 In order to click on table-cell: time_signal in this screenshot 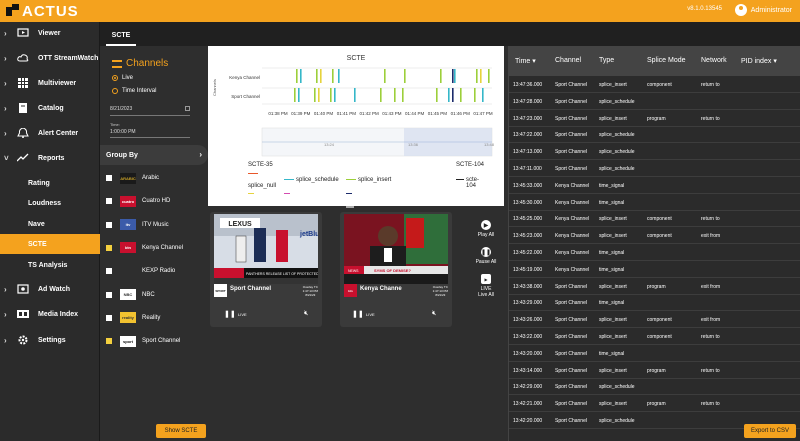, I will do `click(612, 202)`.